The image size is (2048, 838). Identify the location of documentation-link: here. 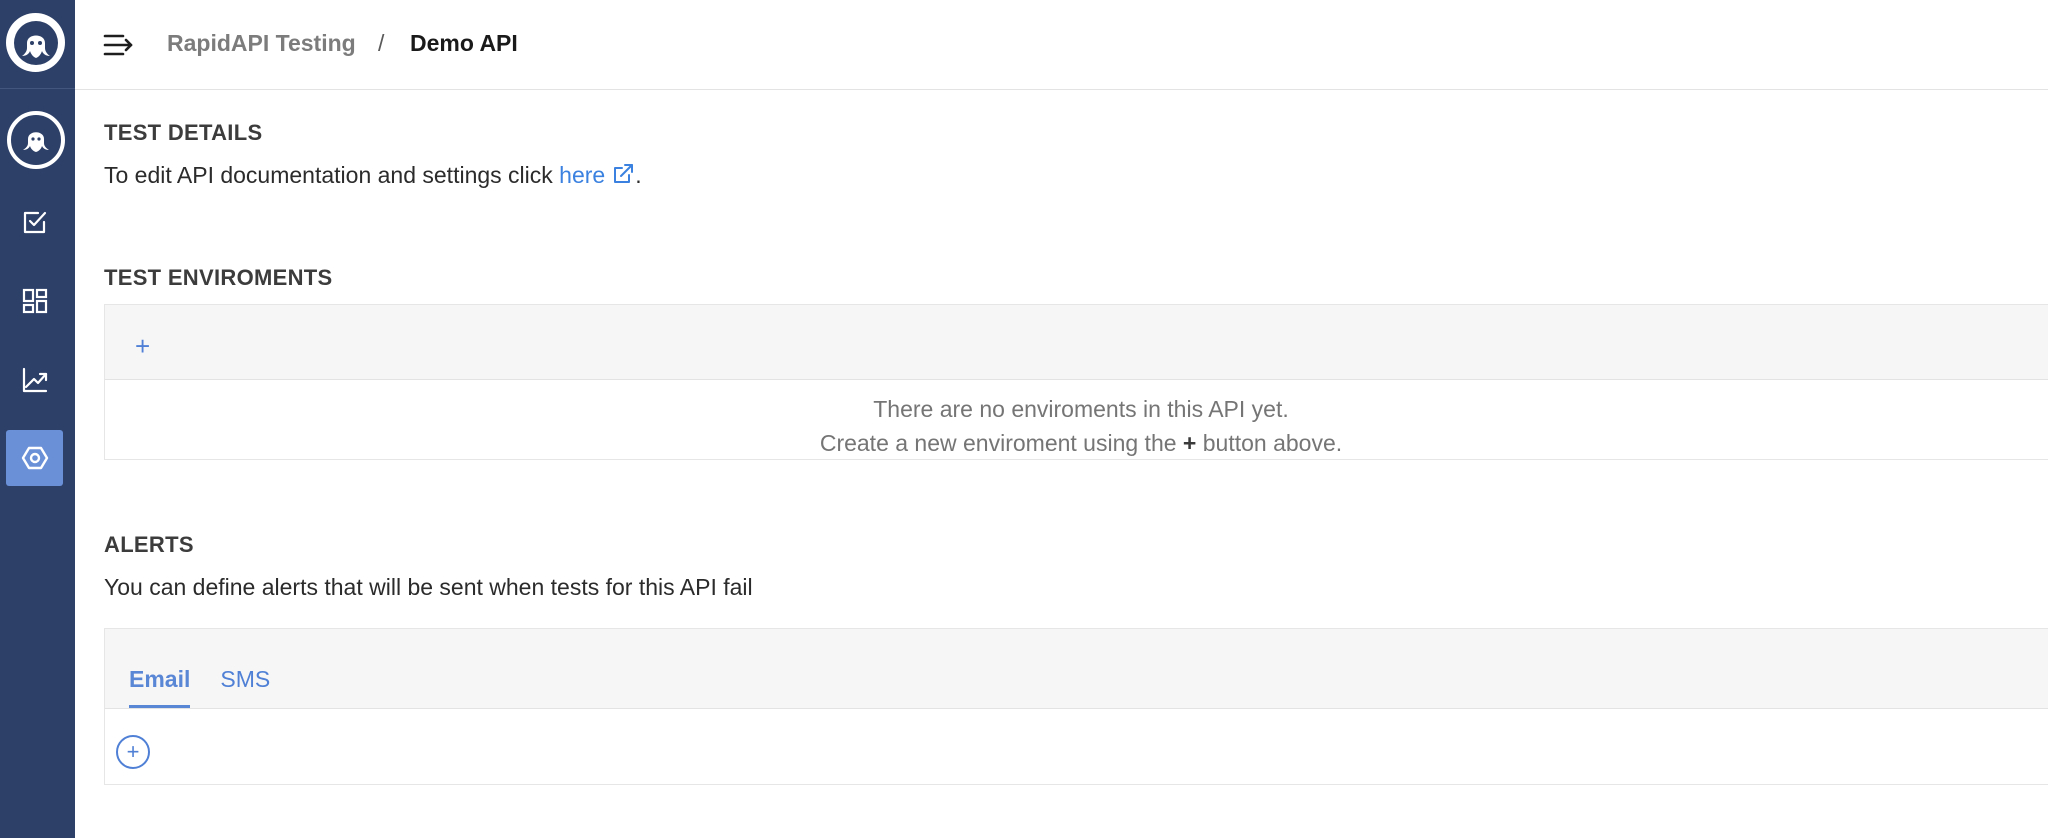
(597, 175).